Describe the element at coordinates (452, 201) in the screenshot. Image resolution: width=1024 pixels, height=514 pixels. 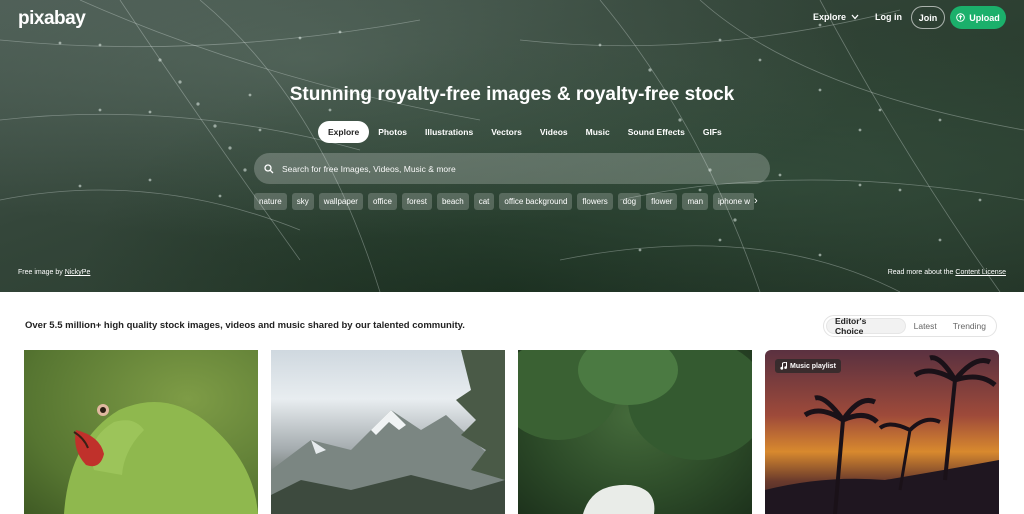
I see `tag-chip: beach` at that location.